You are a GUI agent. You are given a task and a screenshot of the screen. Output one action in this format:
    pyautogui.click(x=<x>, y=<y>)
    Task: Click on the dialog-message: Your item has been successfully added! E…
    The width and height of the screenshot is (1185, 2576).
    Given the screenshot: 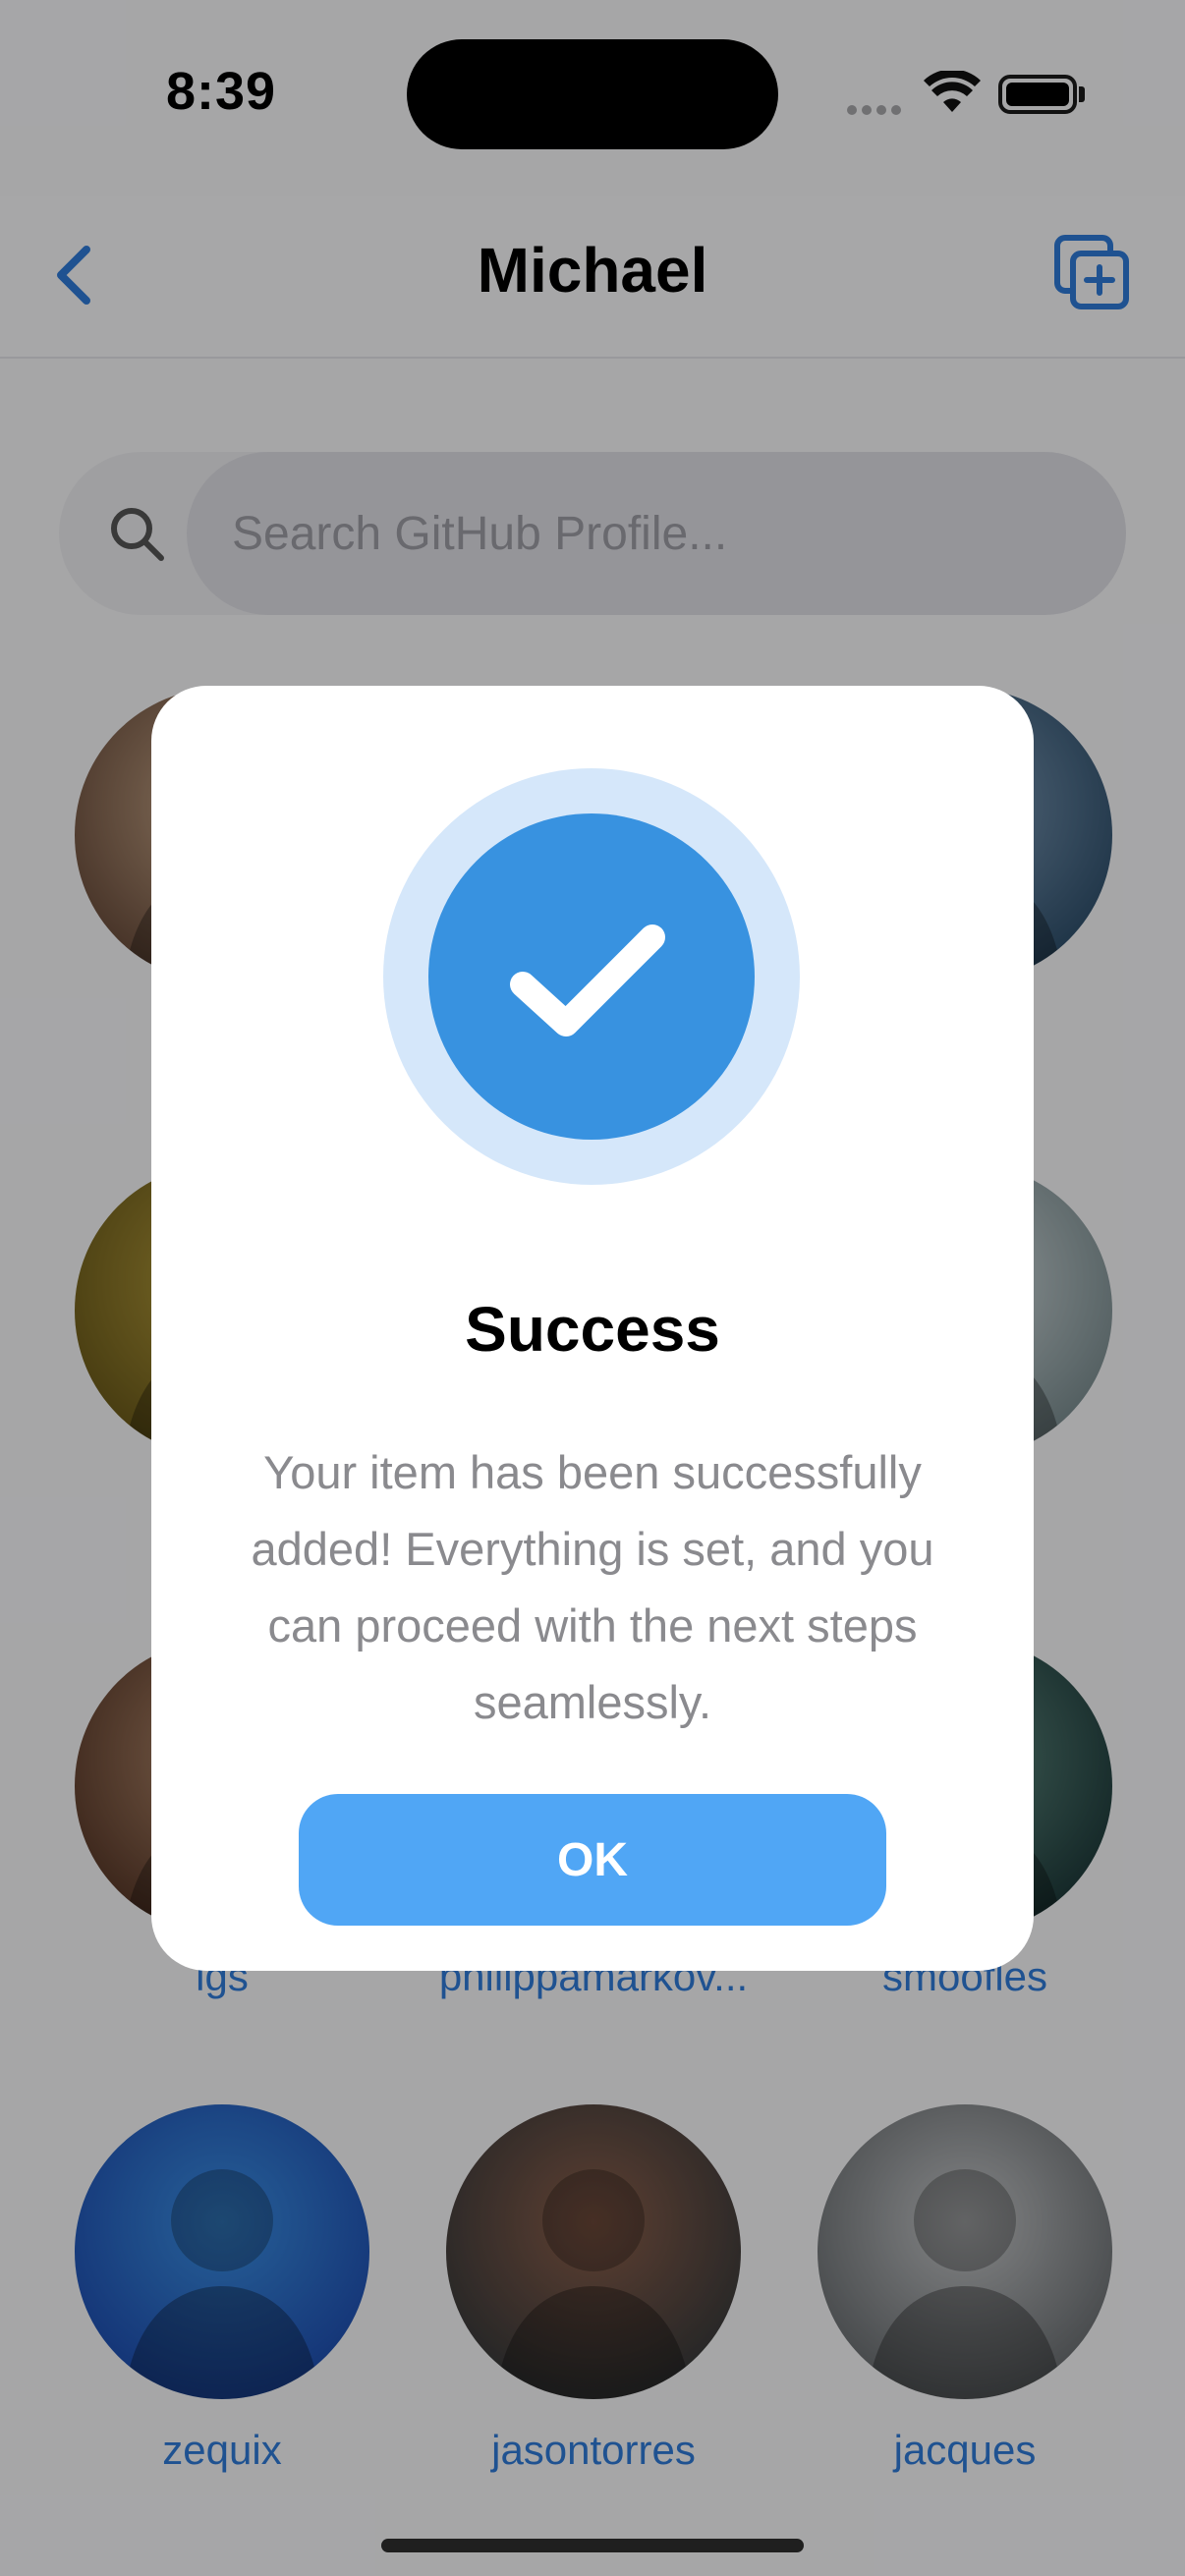 What is the action you would take?
    pyautogui.click(x=592, y=1587)
    